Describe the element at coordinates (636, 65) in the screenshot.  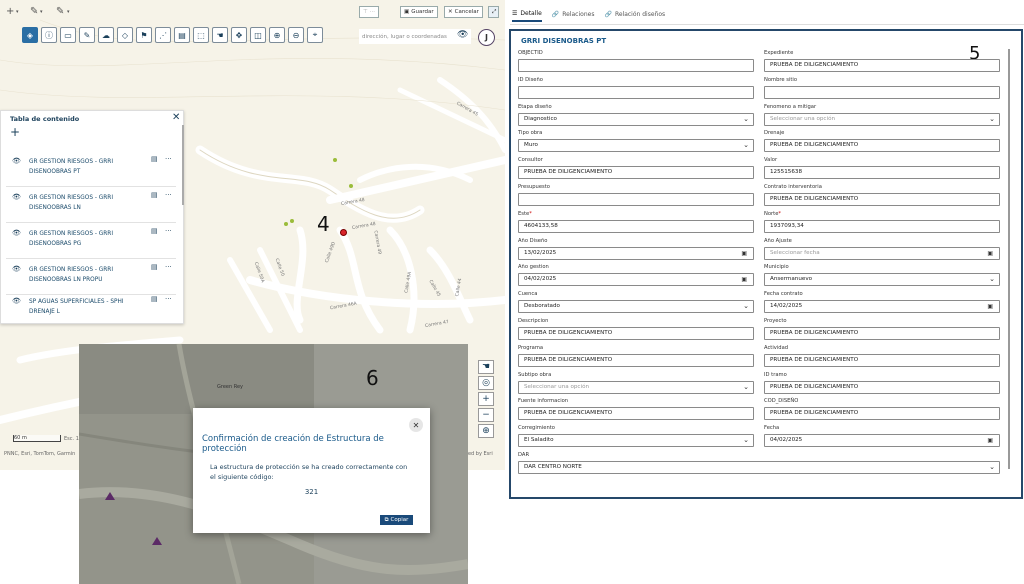
I see `input-objectid` at that location.